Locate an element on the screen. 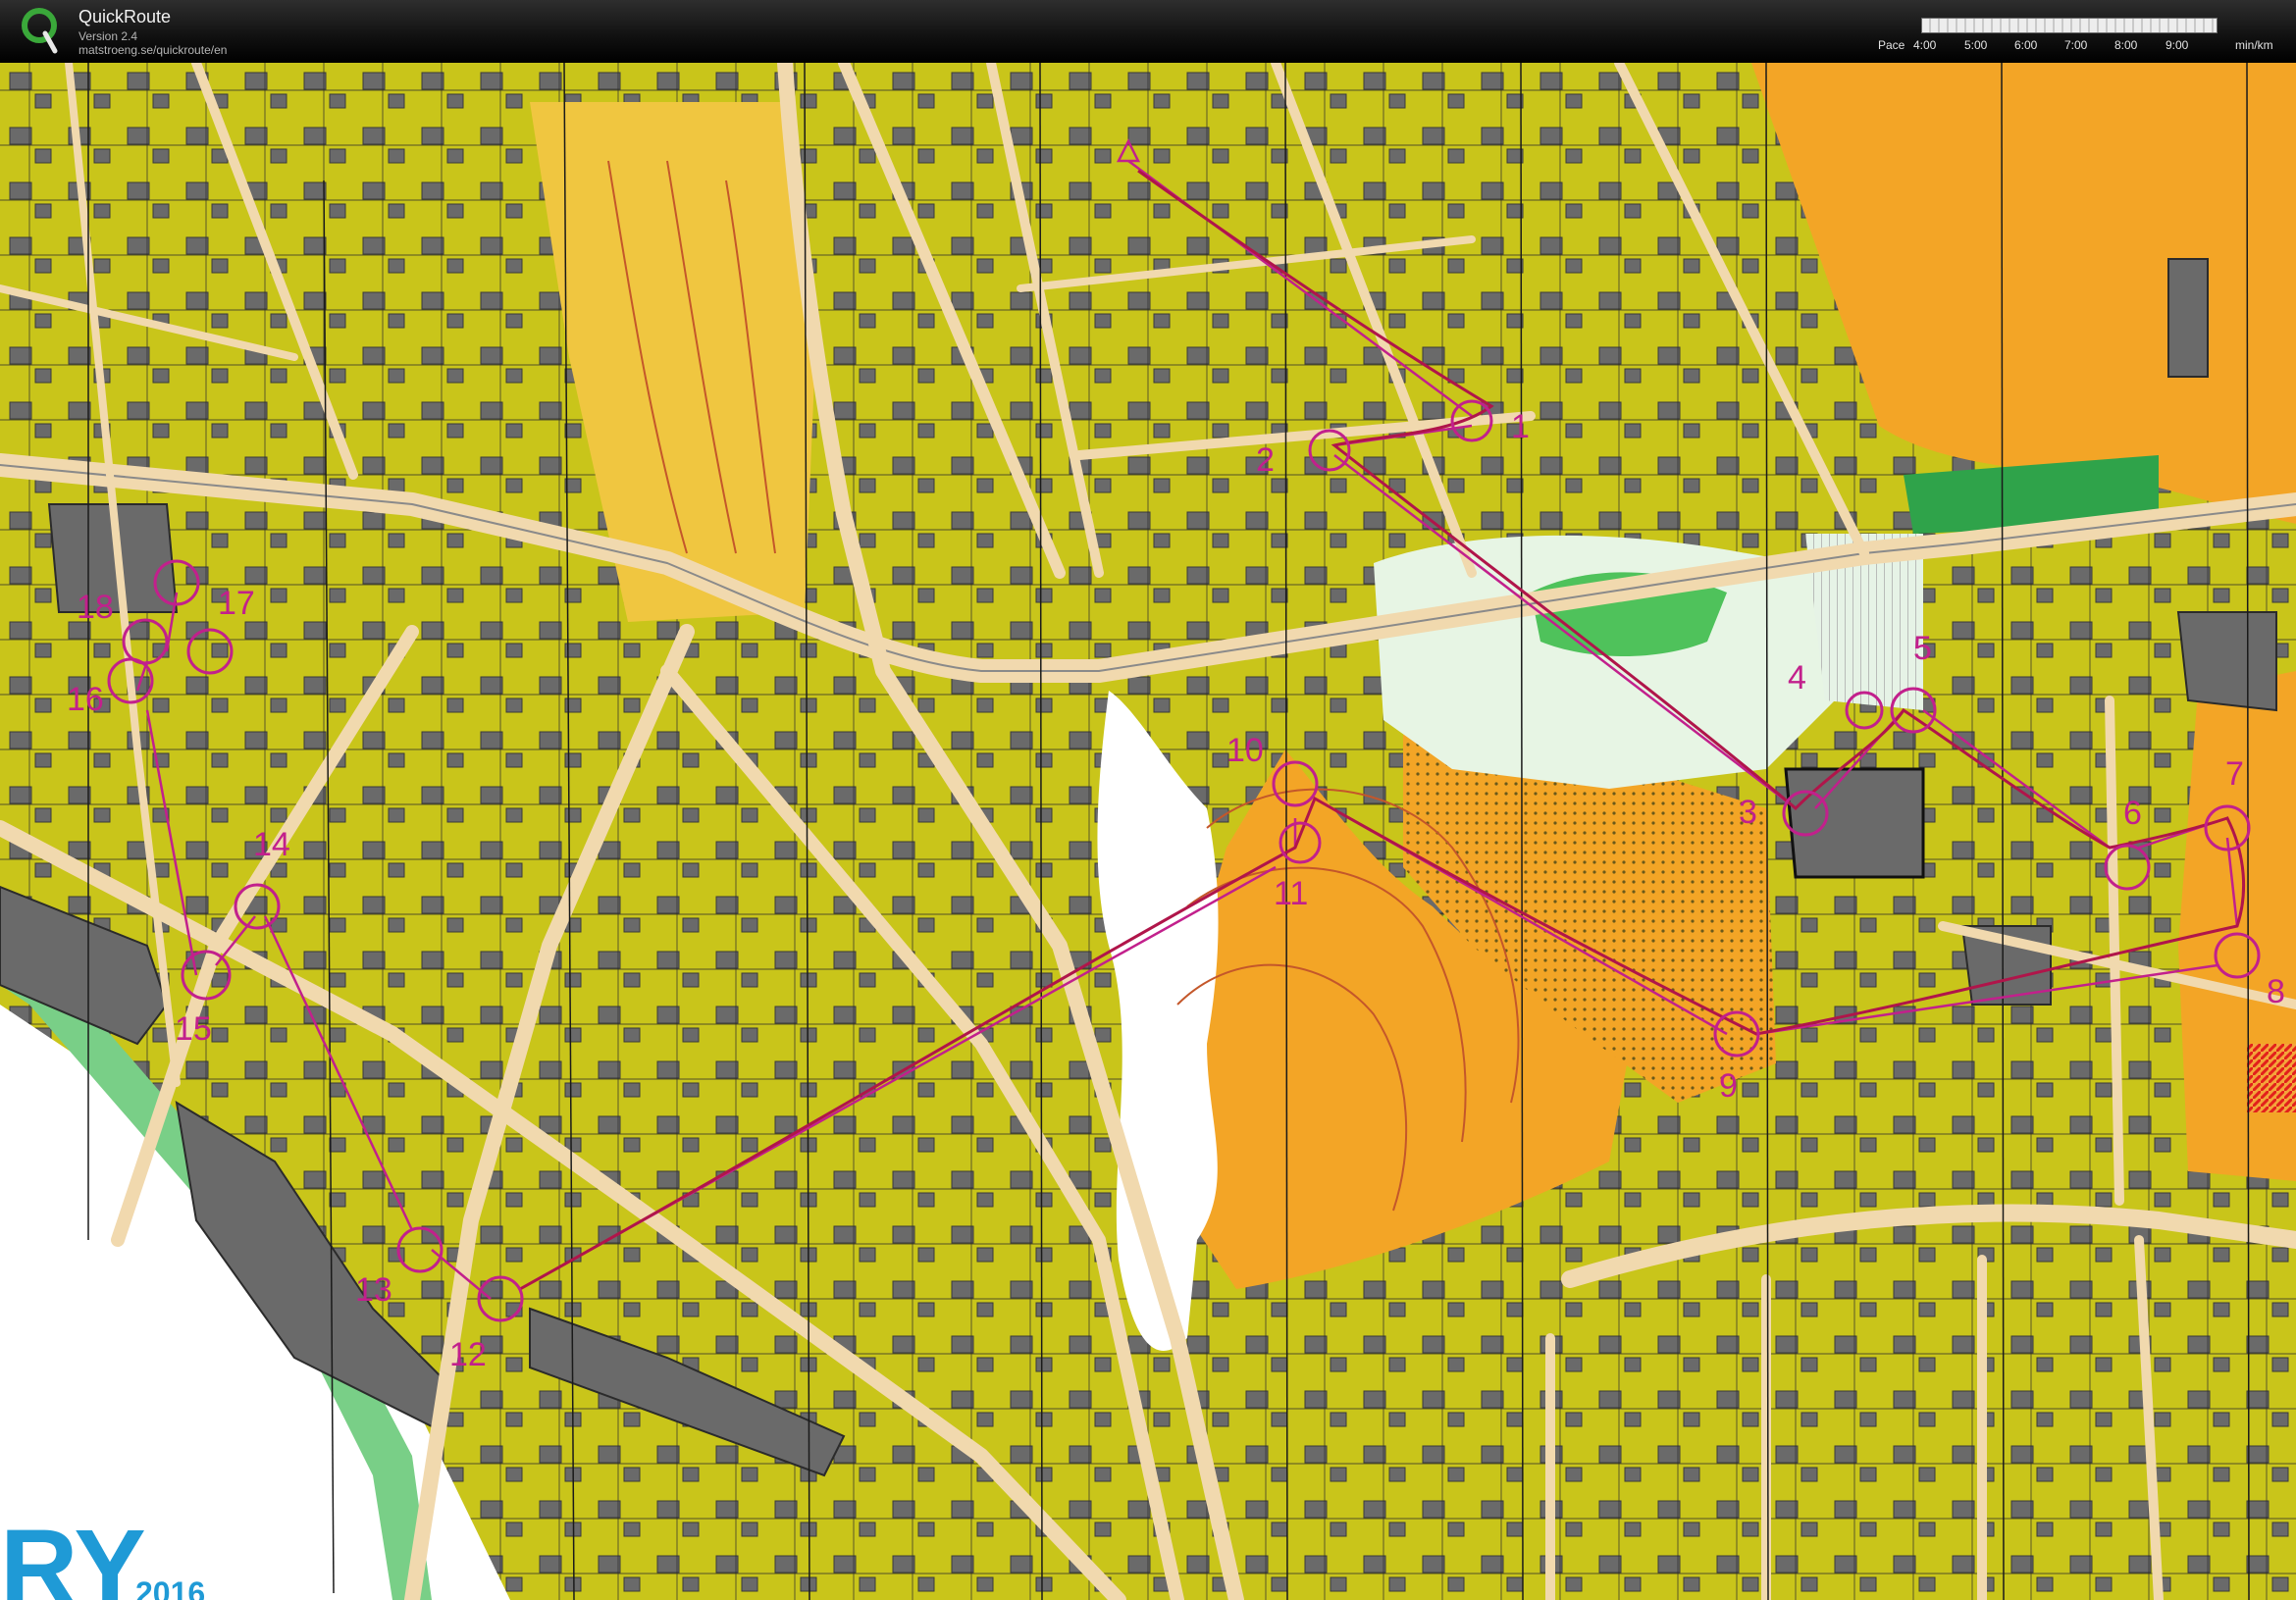 The width and height of the screenshot is (2296, 1600). pace-color-scale is located at coordinates (2069, 25).